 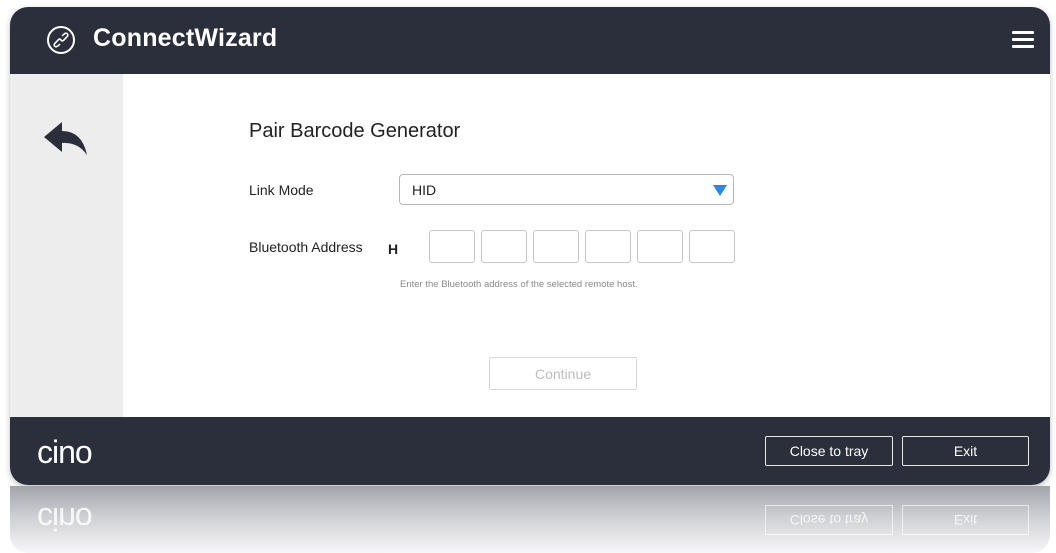 I want to click on reflection-brand: cino, so click(x=64, y=519).